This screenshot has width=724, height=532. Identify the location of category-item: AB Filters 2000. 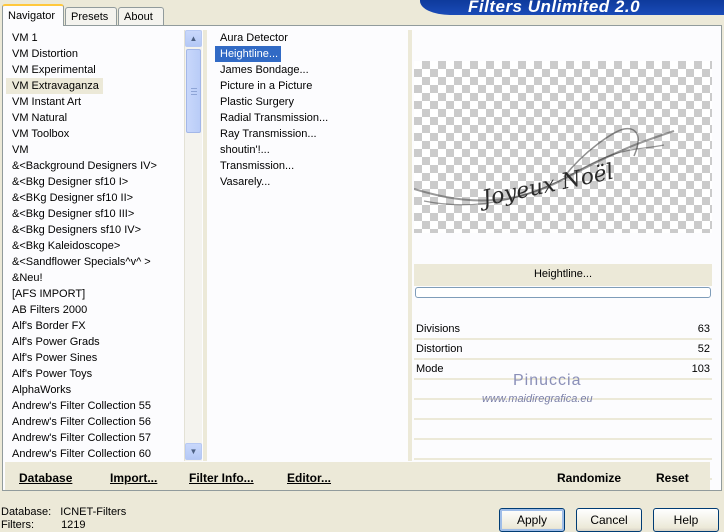
(95, 310).